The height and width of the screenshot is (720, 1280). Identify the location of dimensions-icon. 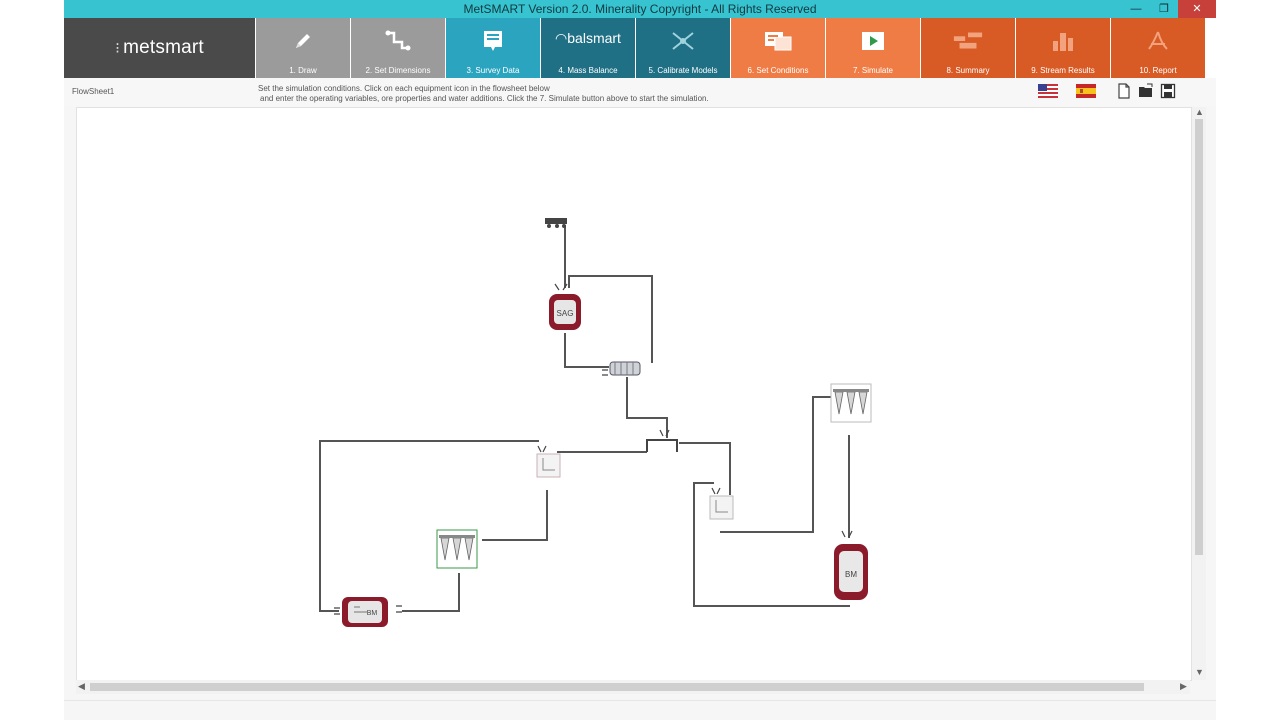
(398, 41).